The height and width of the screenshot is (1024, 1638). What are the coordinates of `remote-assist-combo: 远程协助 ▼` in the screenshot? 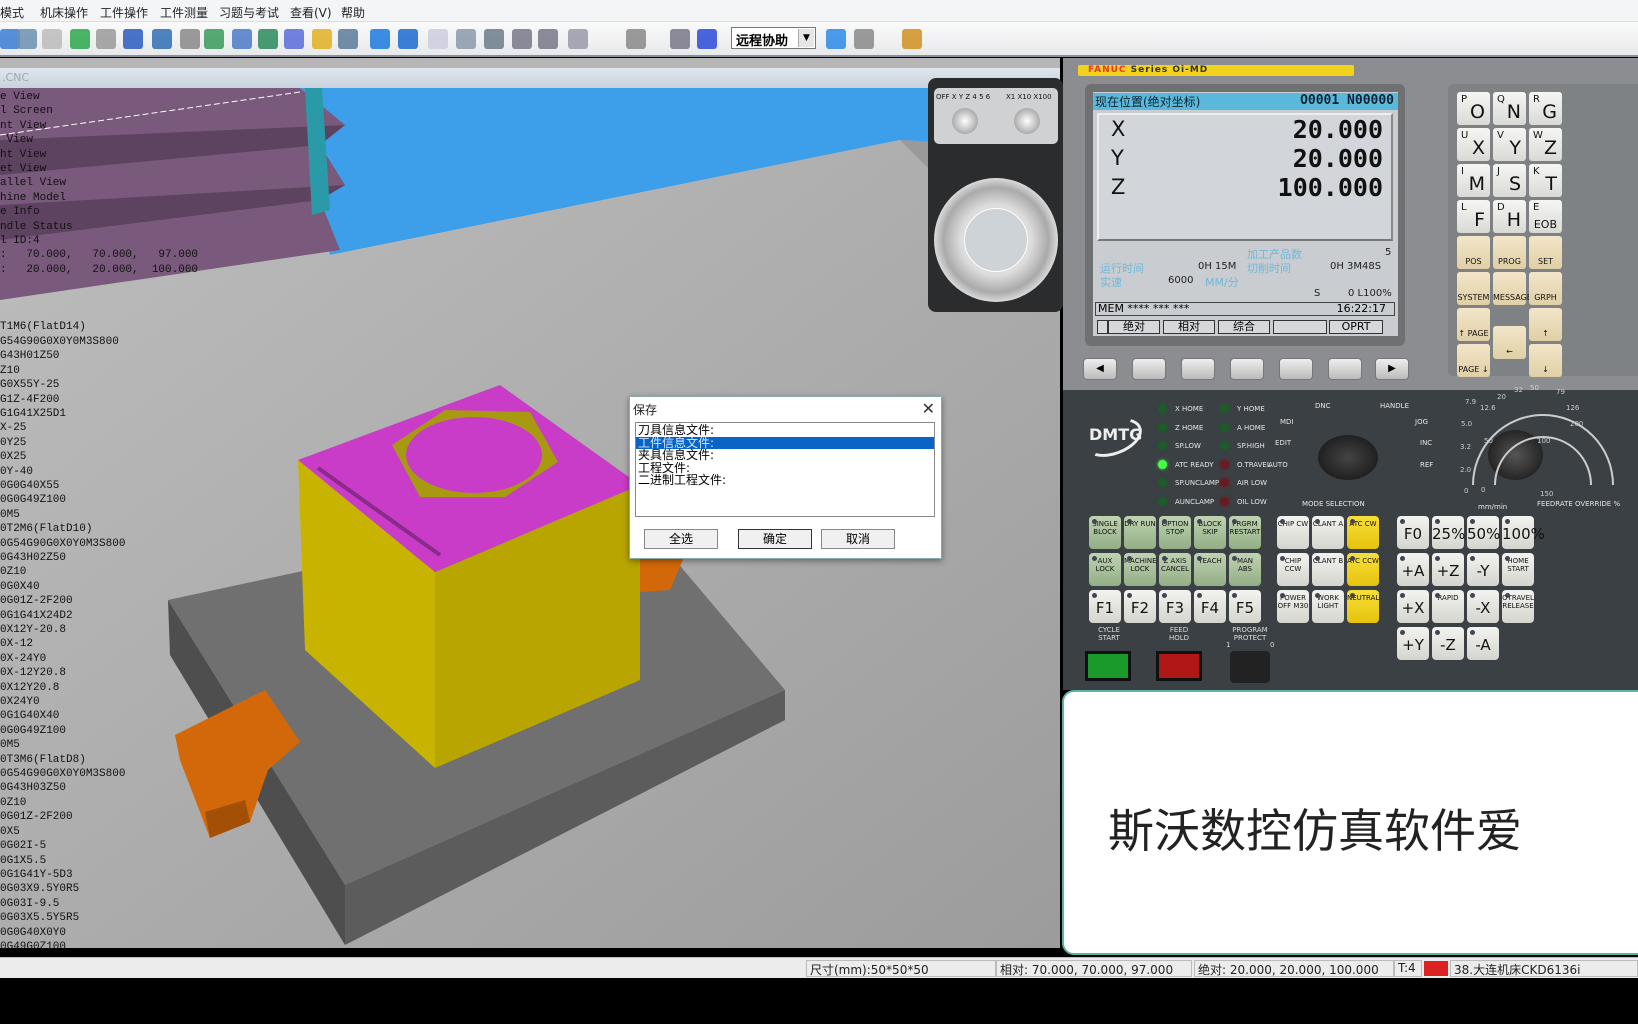 It's located at (773, 38).